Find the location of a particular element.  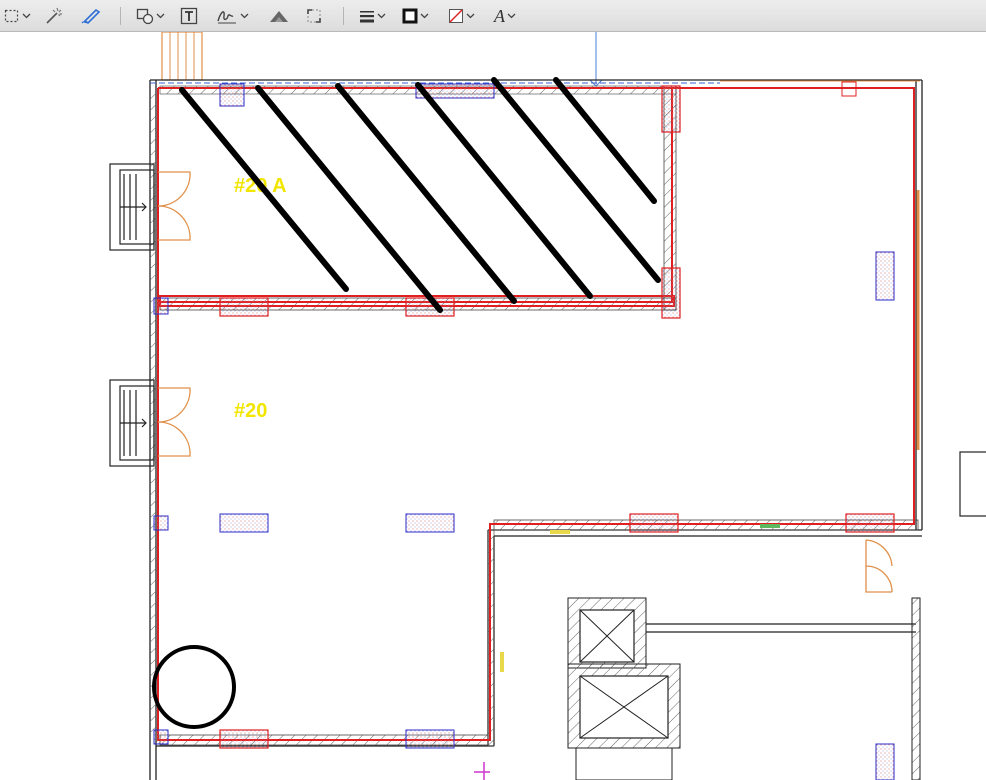

adjust-color-icon is located at coordinates (279, 16).